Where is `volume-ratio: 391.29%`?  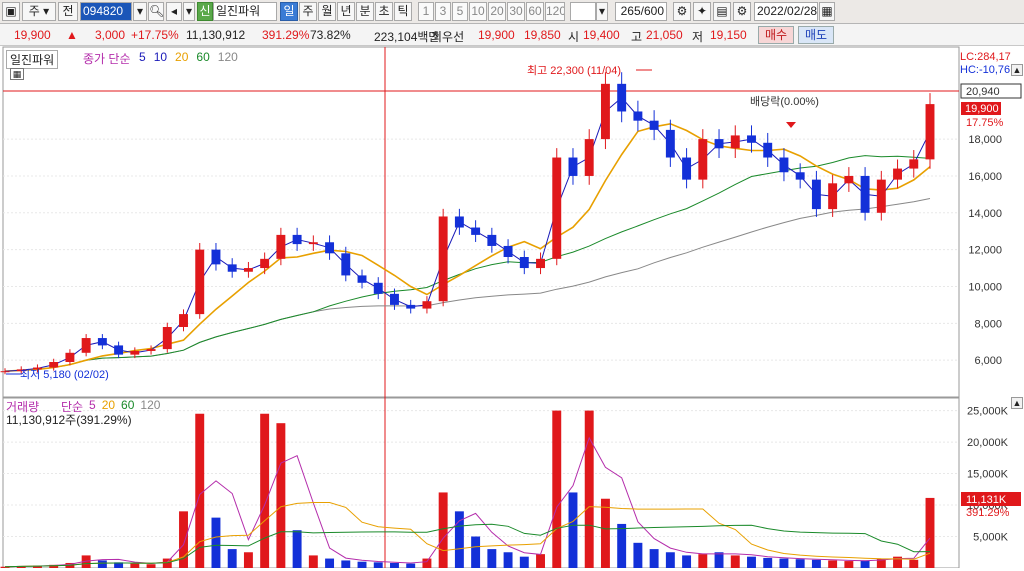 volume-ratio: 391.29% is located at coordinates (286, 35).